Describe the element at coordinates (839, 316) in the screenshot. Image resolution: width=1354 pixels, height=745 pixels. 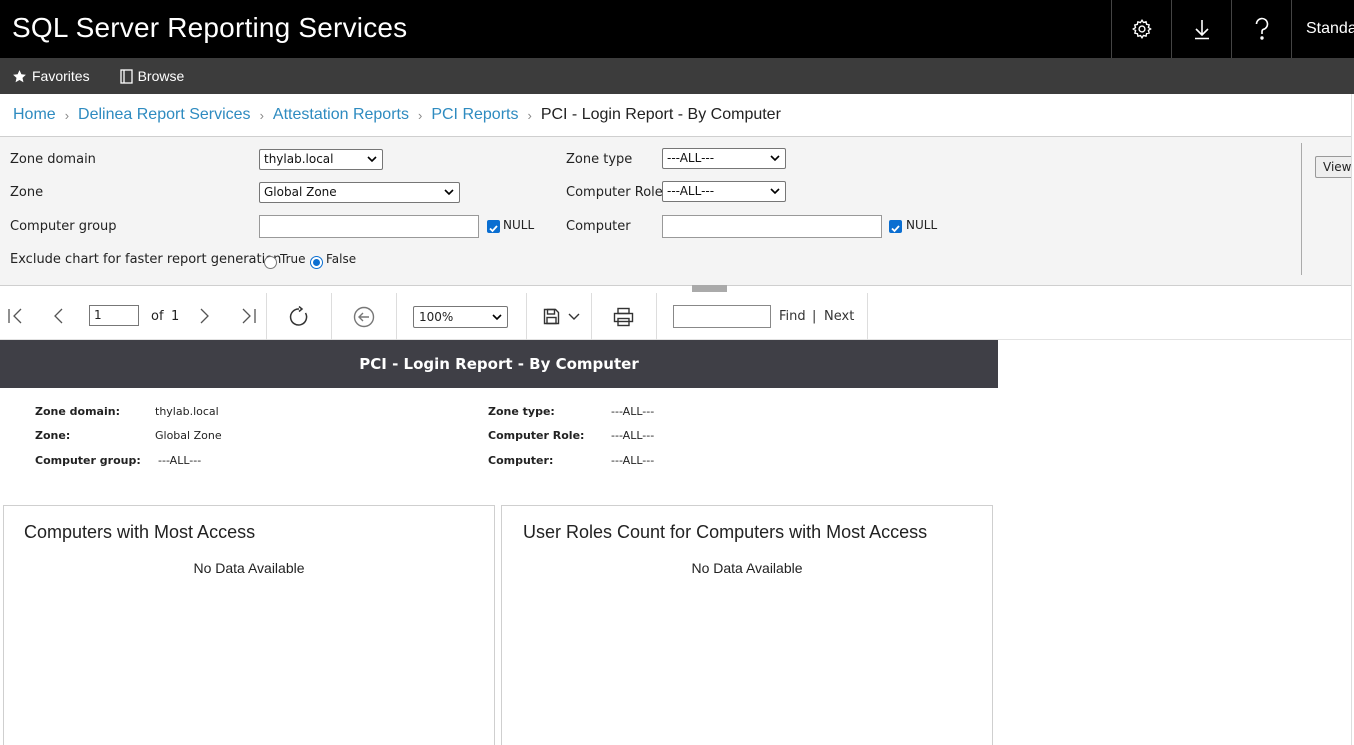
I see `find-next-link: Next` at that location.